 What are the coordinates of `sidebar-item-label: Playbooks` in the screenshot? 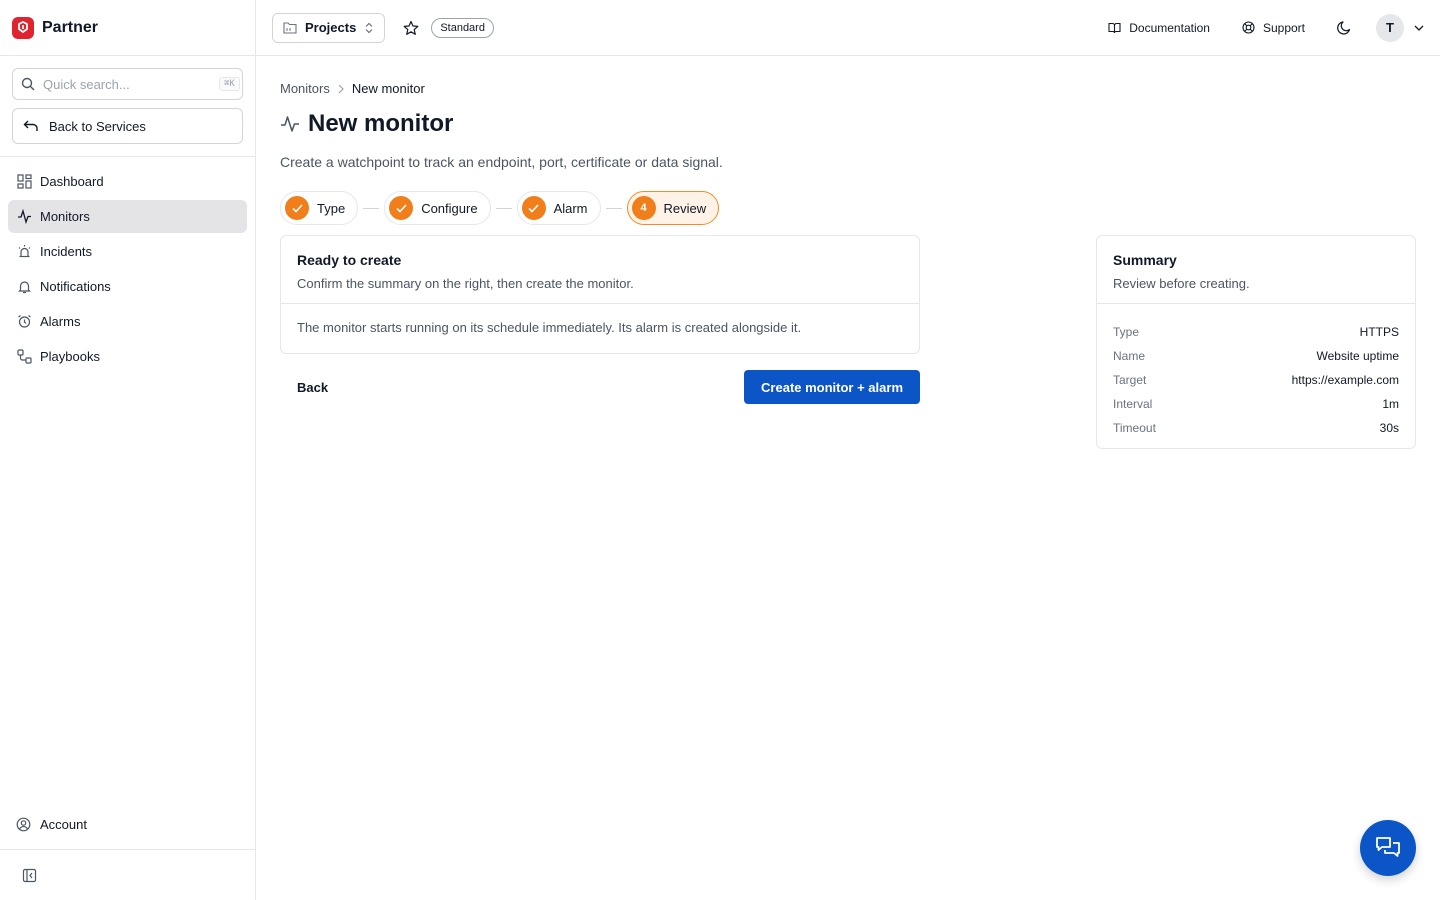 It's located at (70, 356).